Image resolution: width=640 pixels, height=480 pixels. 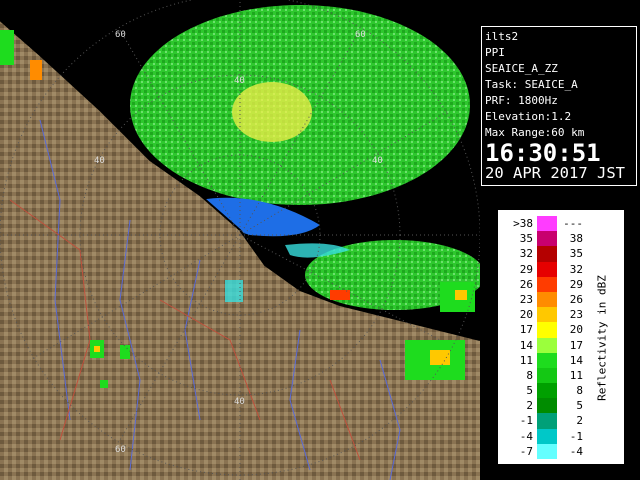 I want to click on legend-lower-bound: 8, so click(x=529, y=375).